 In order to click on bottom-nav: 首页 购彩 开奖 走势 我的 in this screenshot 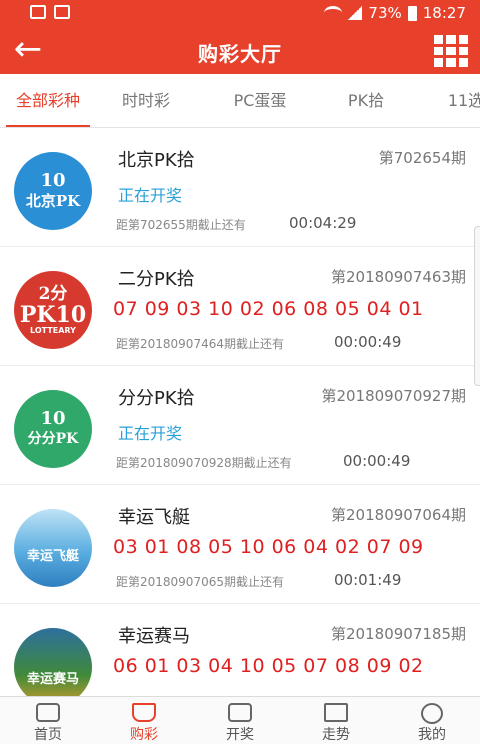, I will do `click(240, 720)`.